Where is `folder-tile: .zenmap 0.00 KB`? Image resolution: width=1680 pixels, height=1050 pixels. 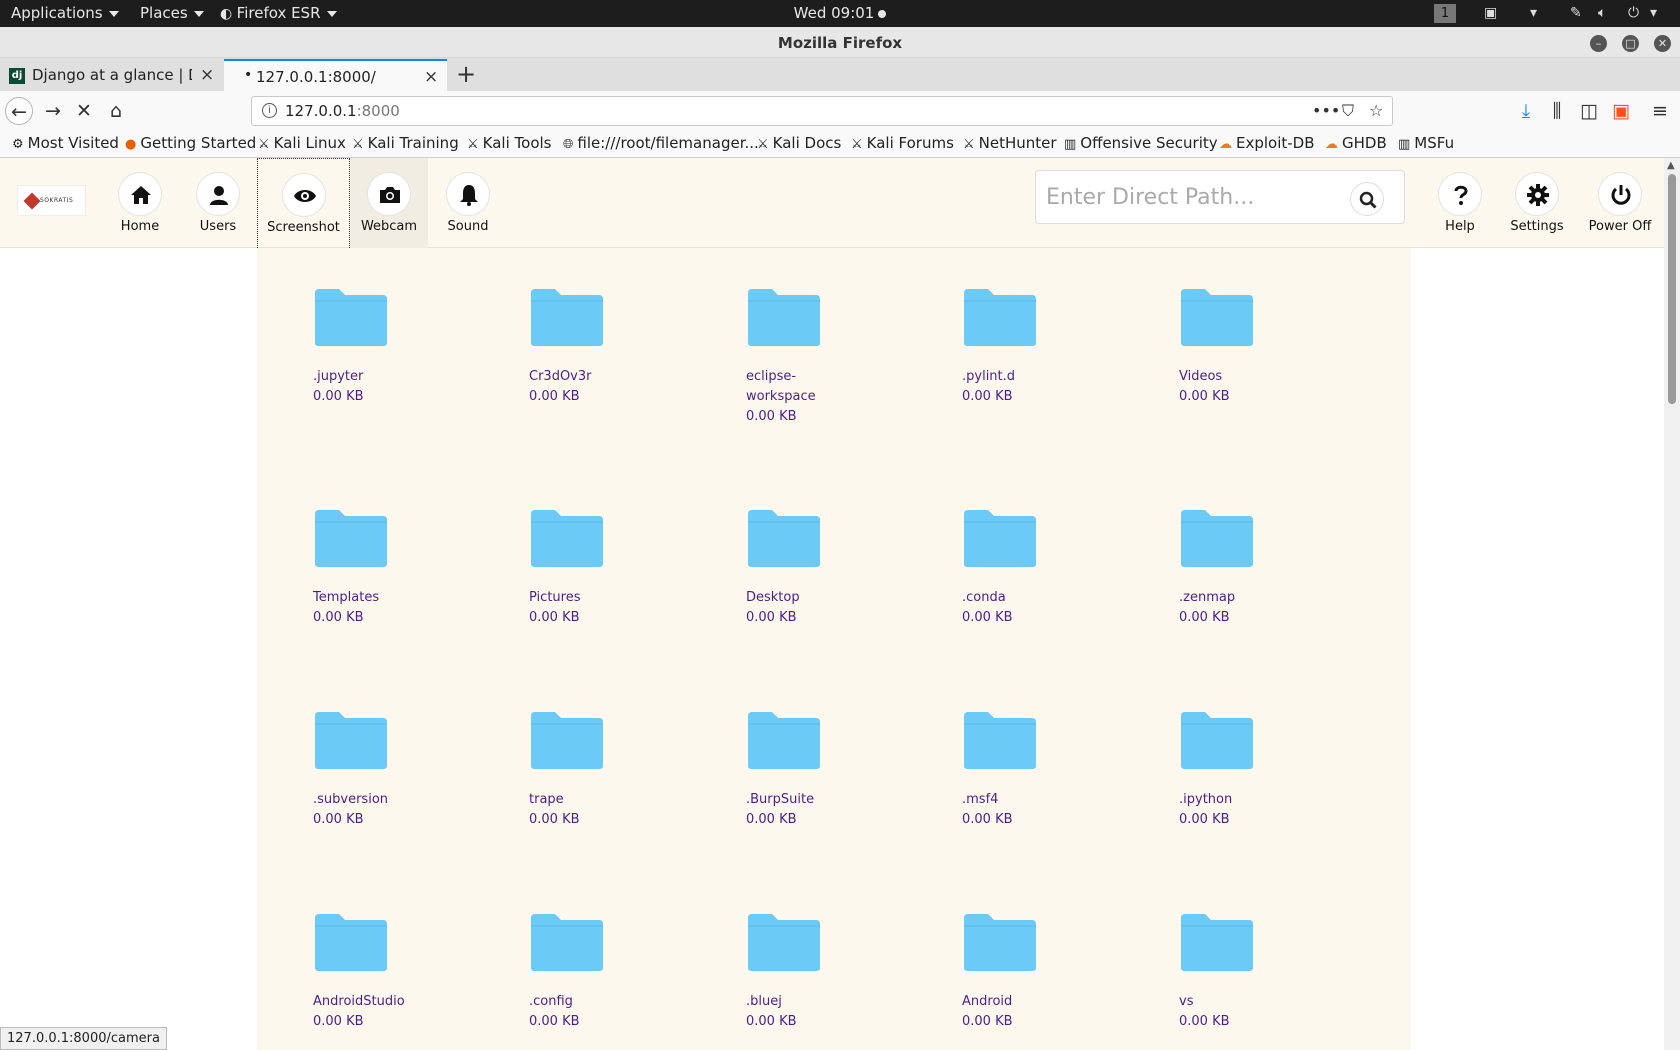
folder-tile: .zenmap 0.00 KB is located at coordinates (1228, 571).